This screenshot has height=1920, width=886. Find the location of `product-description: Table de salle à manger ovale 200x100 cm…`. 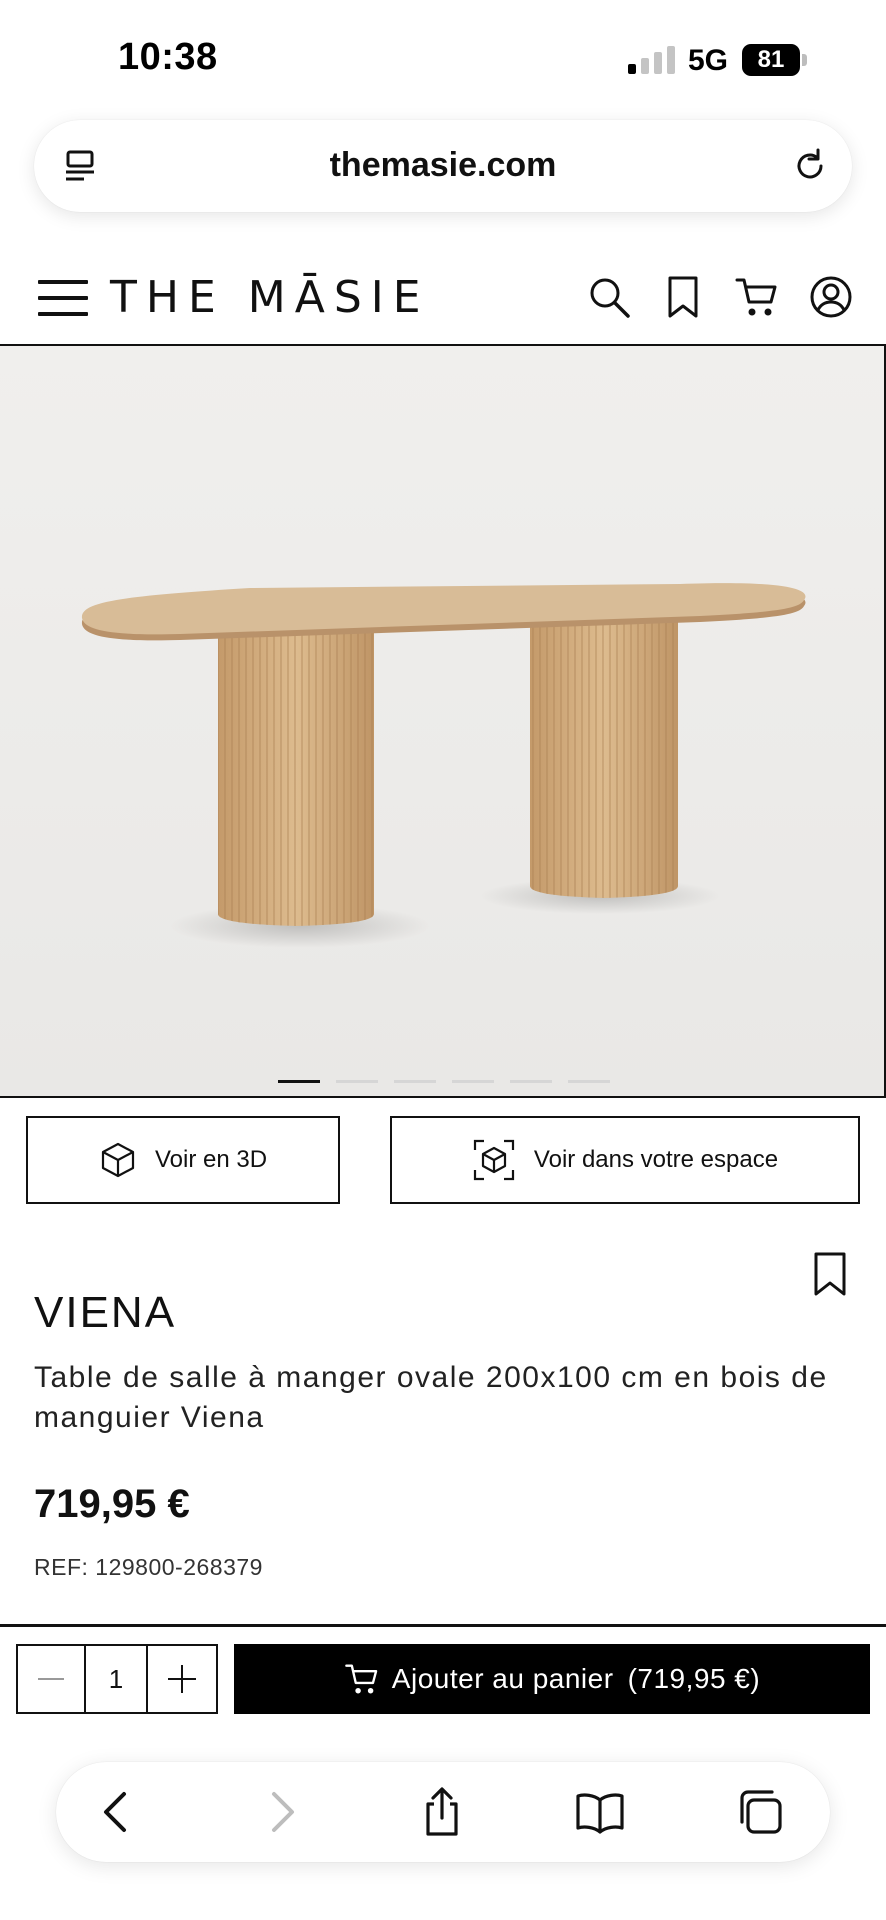

product-description: Table de salle à manger ovale 200x100 cm… is located at coordinates (431, 1397).